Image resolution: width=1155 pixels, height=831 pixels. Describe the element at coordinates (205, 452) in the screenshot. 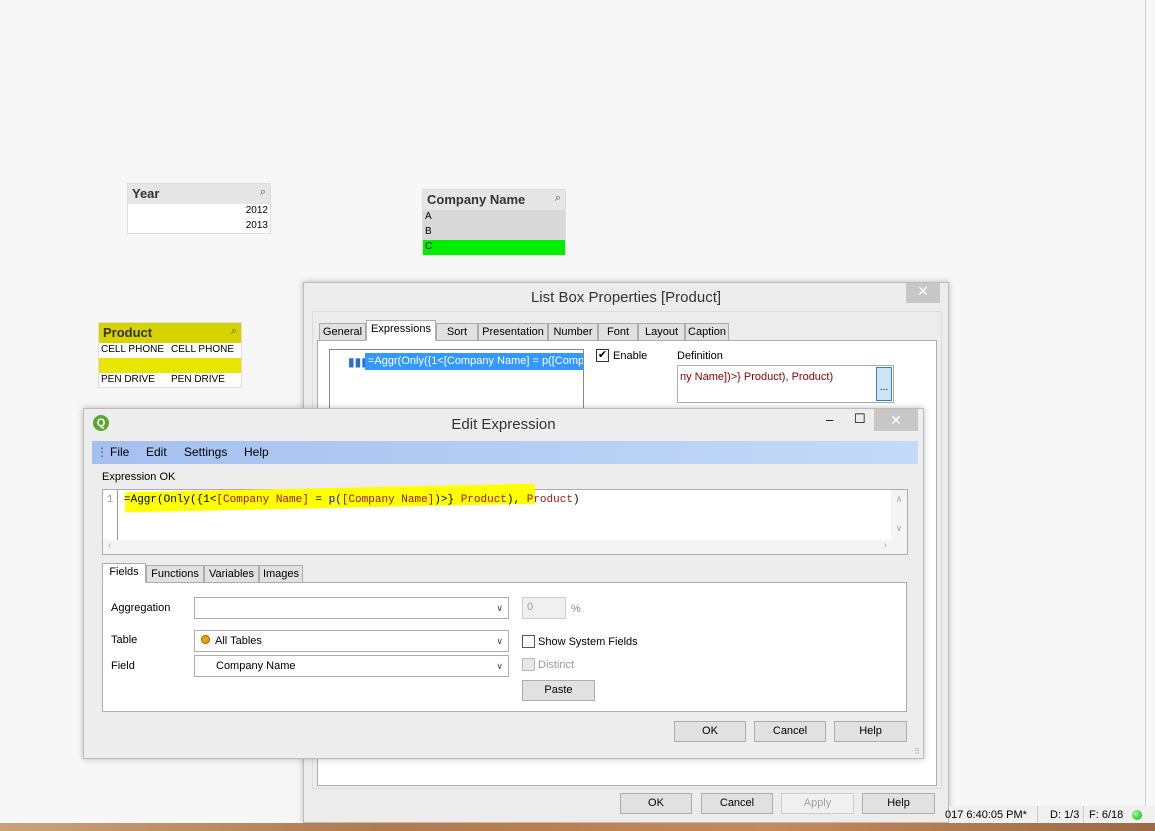

I see `menu-settings: Settings` at that location.